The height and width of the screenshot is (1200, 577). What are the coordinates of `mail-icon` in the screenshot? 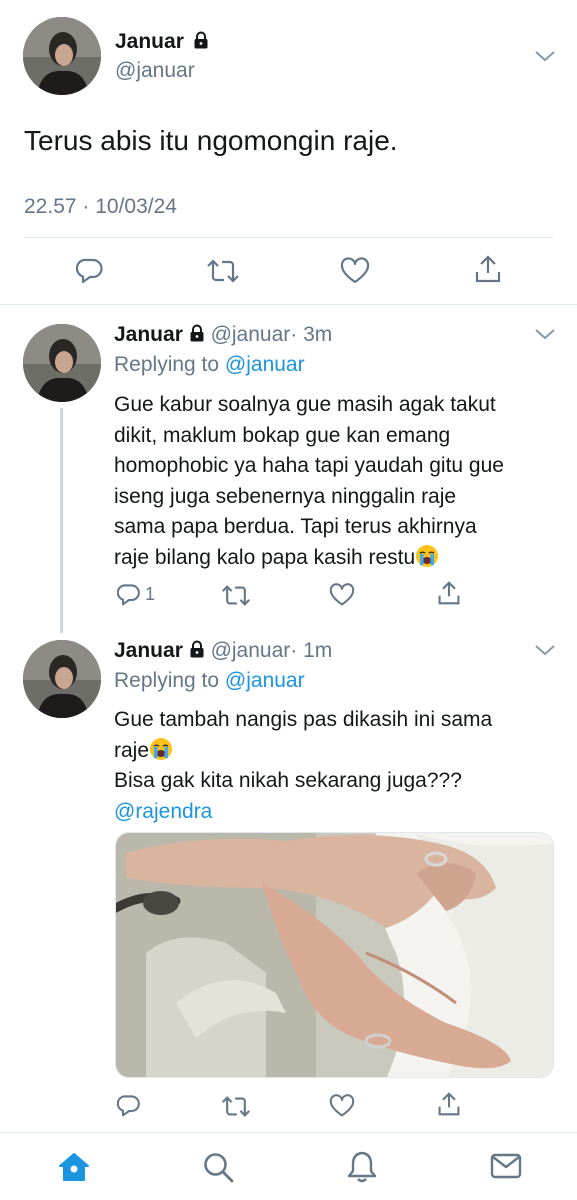 It's located at (506, 1166).